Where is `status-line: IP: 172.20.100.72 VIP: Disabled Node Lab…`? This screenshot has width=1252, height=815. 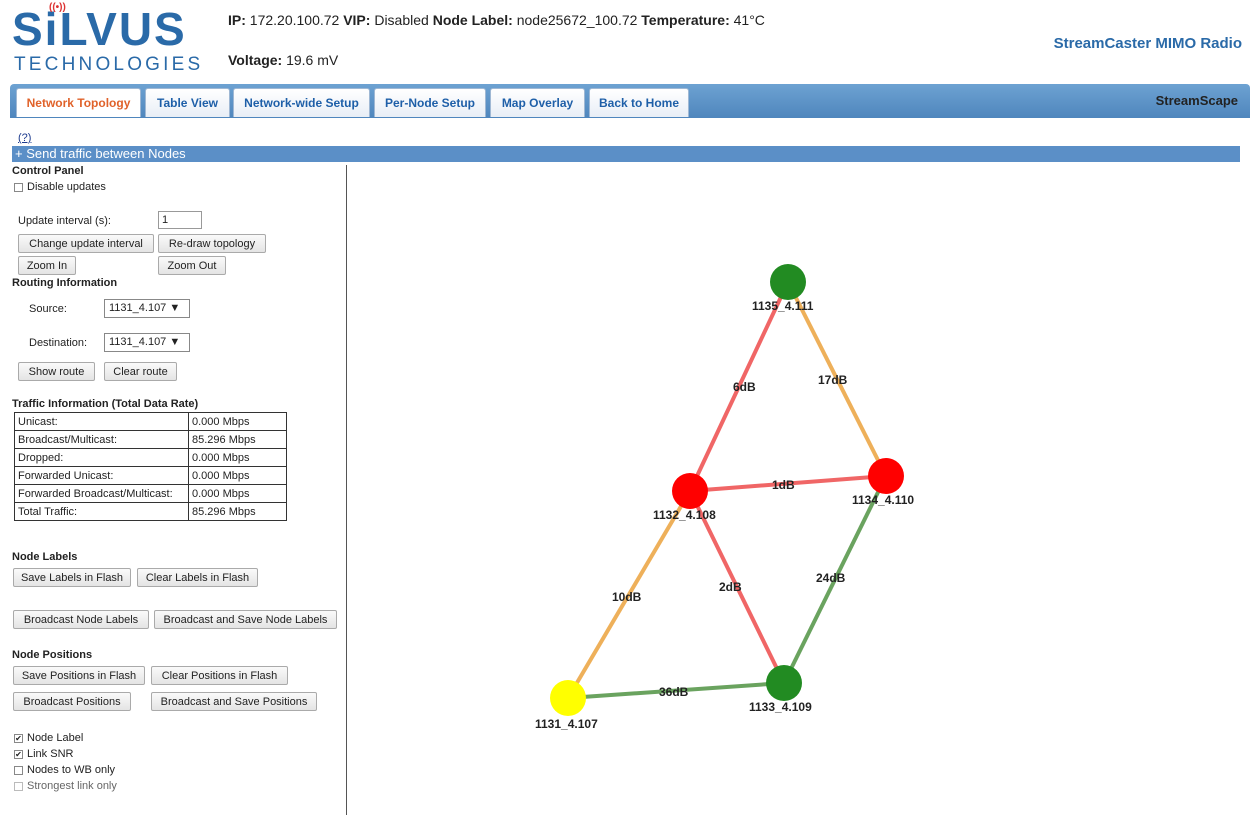
status-line: IP: 172.20.100.72 VIP: Disabled Node Lab… is located at coordinates (496, 20).